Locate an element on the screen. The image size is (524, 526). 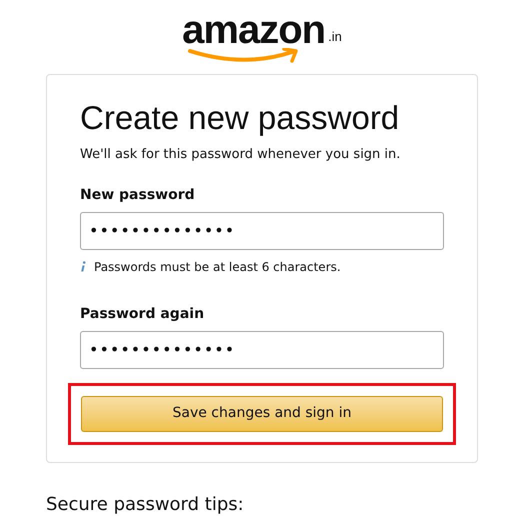
tips-heading: Secure password tips: is located at coordinates (145, 505).